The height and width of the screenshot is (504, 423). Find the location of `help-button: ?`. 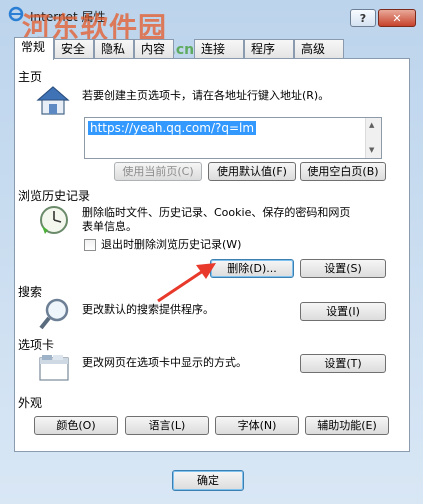

help-button: ? is located at coordinates (363, 18).